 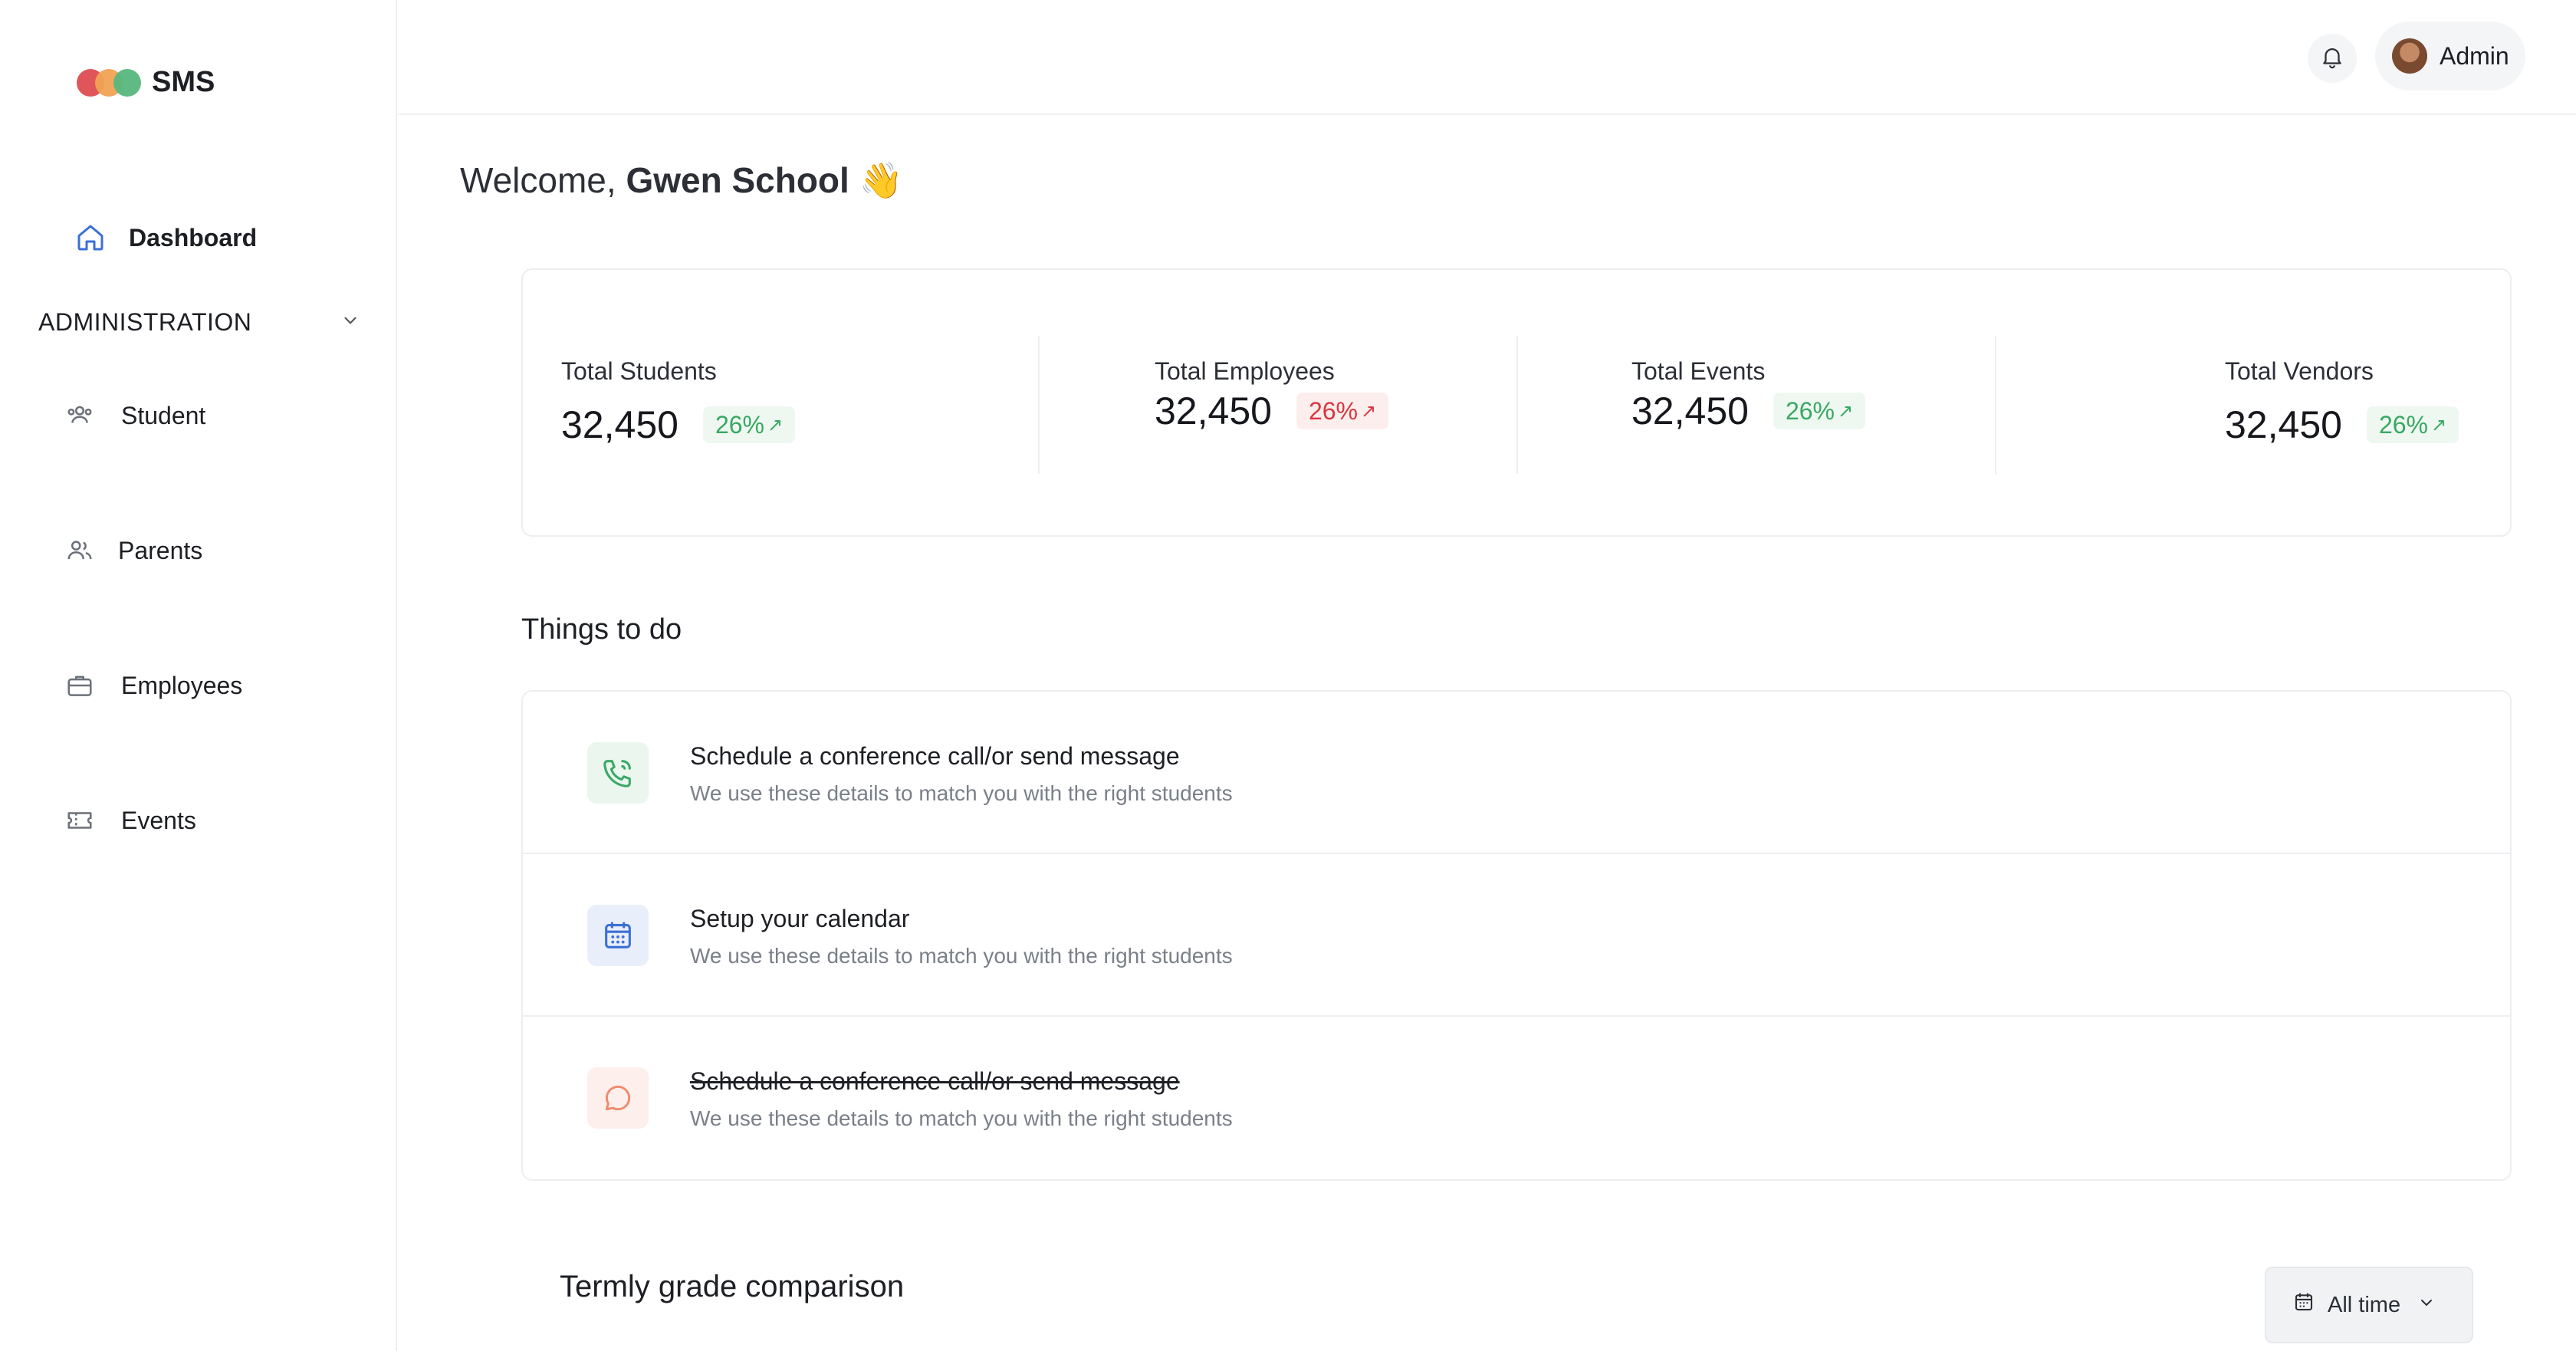 I want to click on stat-total-employees: Total Employees 32,450 26% ↗, so click(x=1272, y=395).